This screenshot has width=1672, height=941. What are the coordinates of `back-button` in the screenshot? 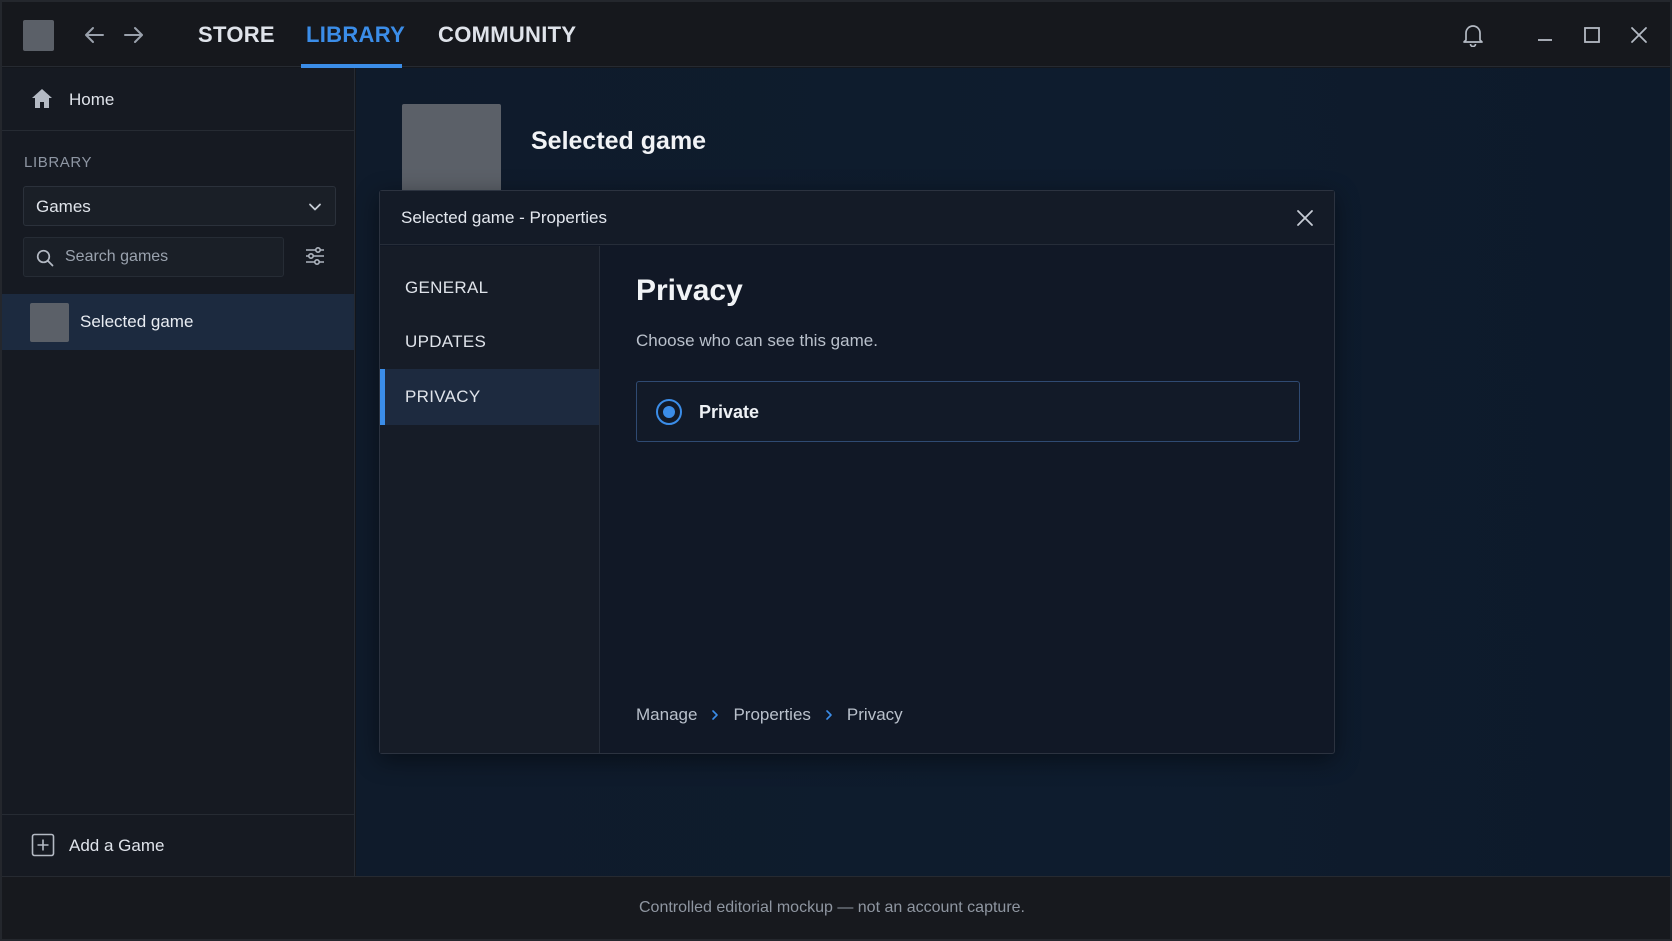 It's located at (94, 35).